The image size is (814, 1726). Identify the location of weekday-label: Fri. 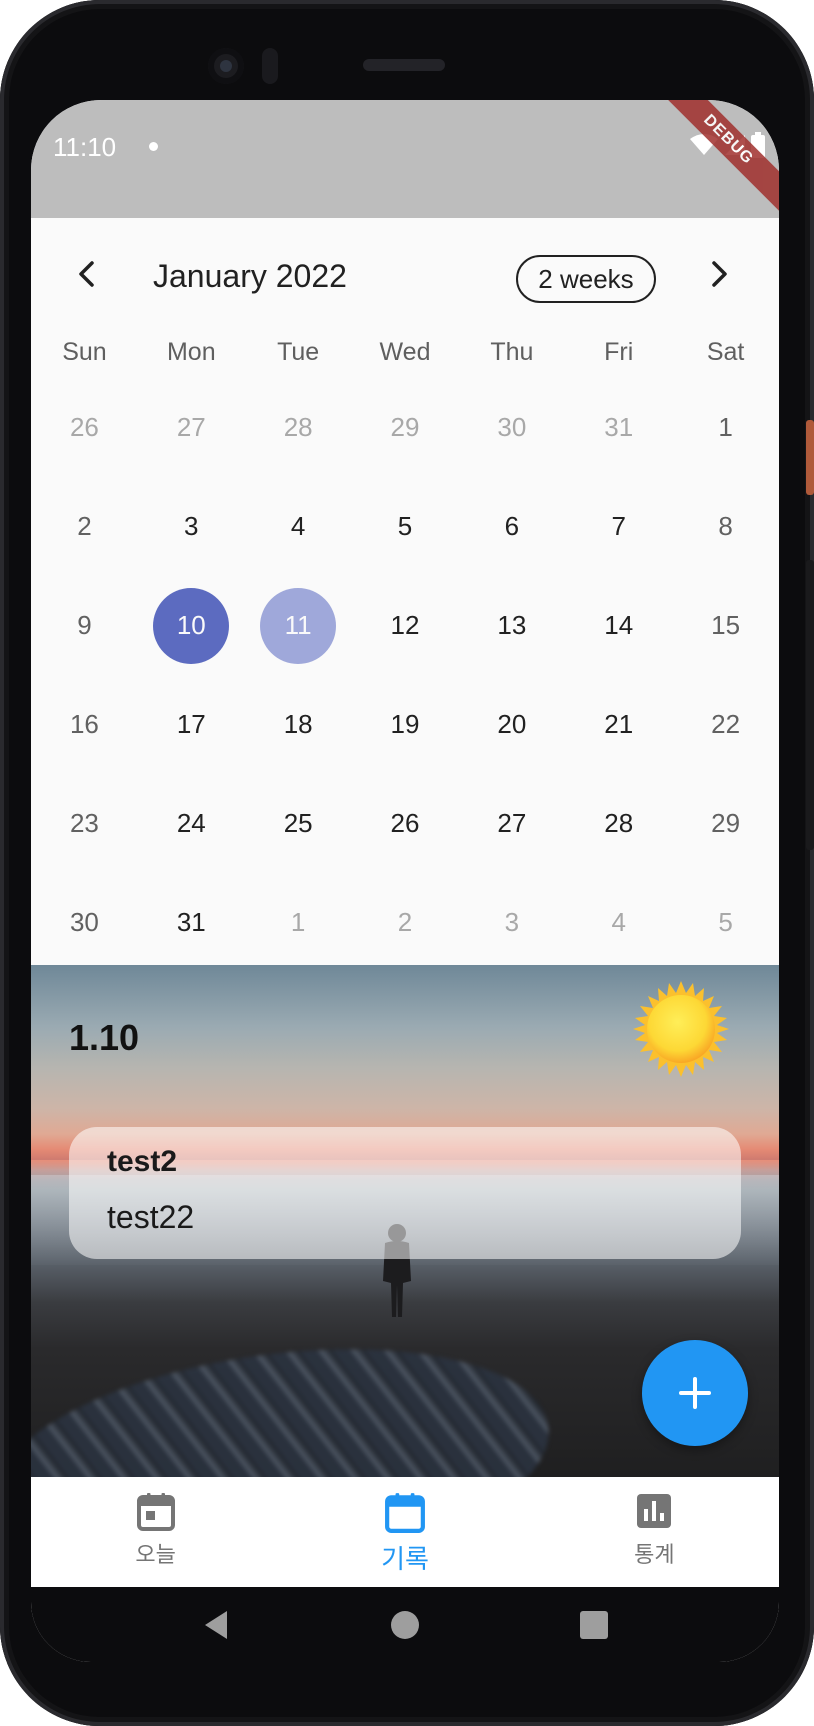
(619, 352).